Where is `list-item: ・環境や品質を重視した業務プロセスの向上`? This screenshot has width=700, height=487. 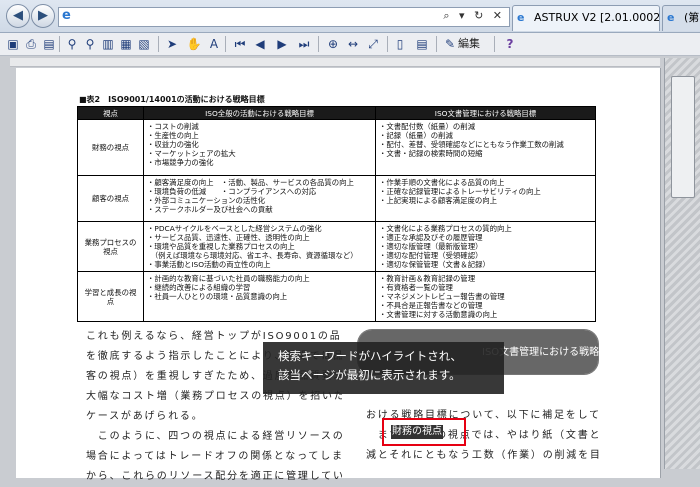
list-item: ・環境や品質を重視した業務プロセスの向上 is located at coordinates (221, 246).